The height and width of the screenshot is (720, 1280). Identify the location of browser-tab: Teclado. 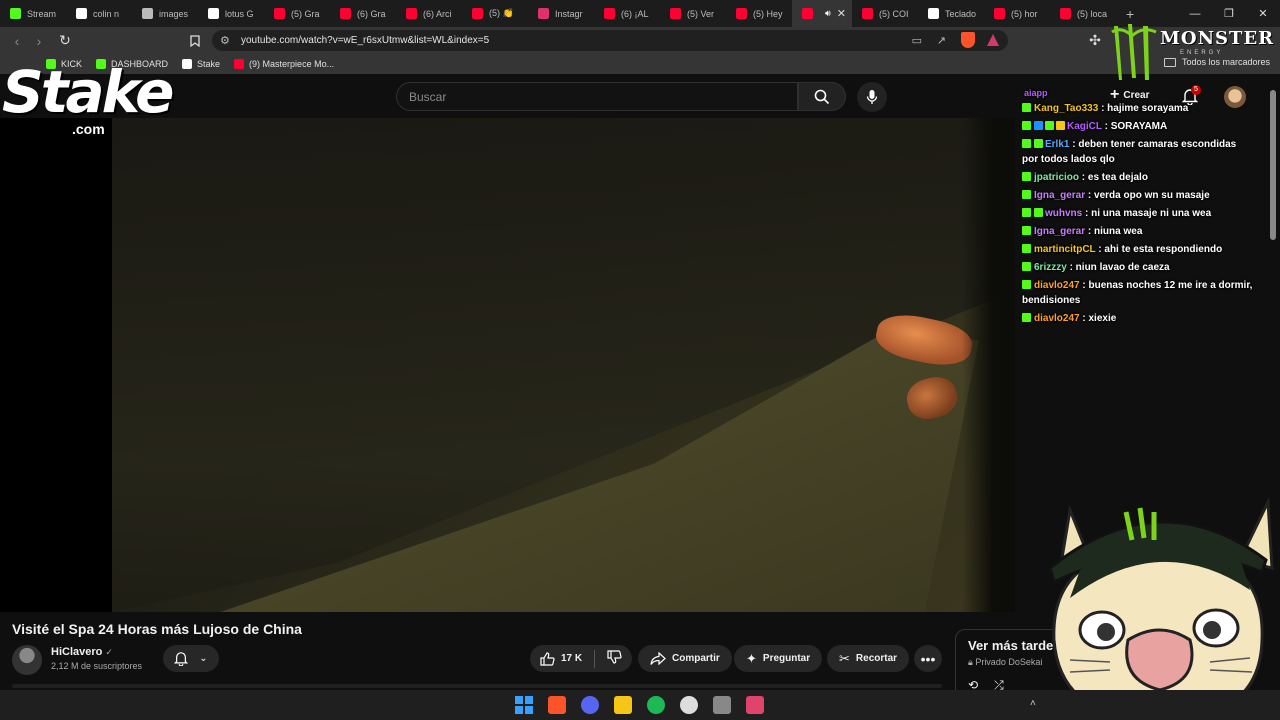
(951, 13).